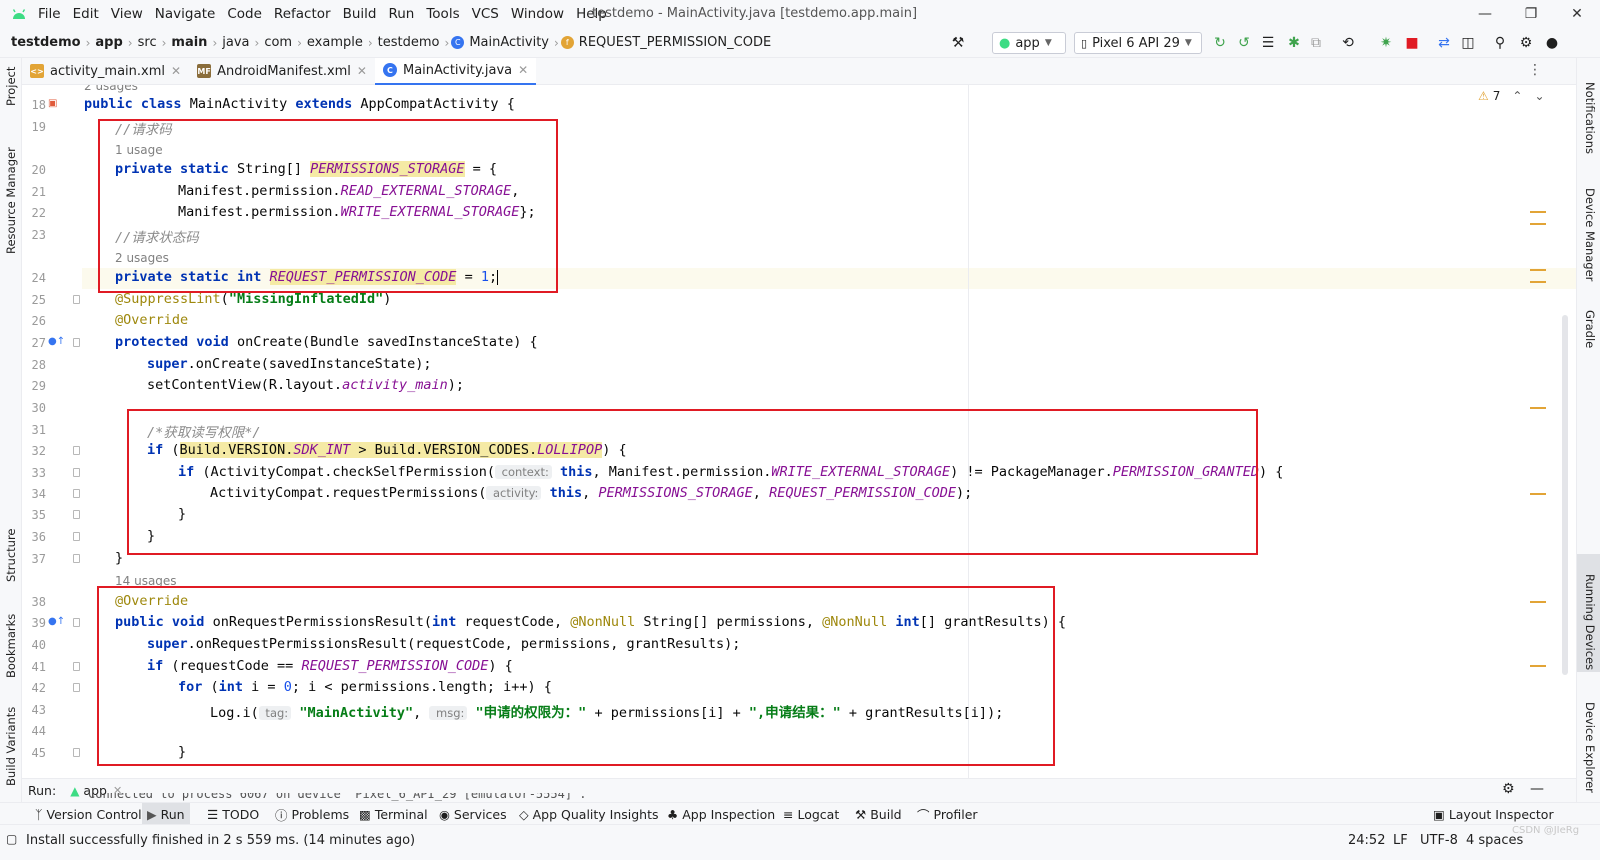 Image resolution: width=1600 pixels, height=860 pixels. I want to click on line-number: 45, so click(36, 753).